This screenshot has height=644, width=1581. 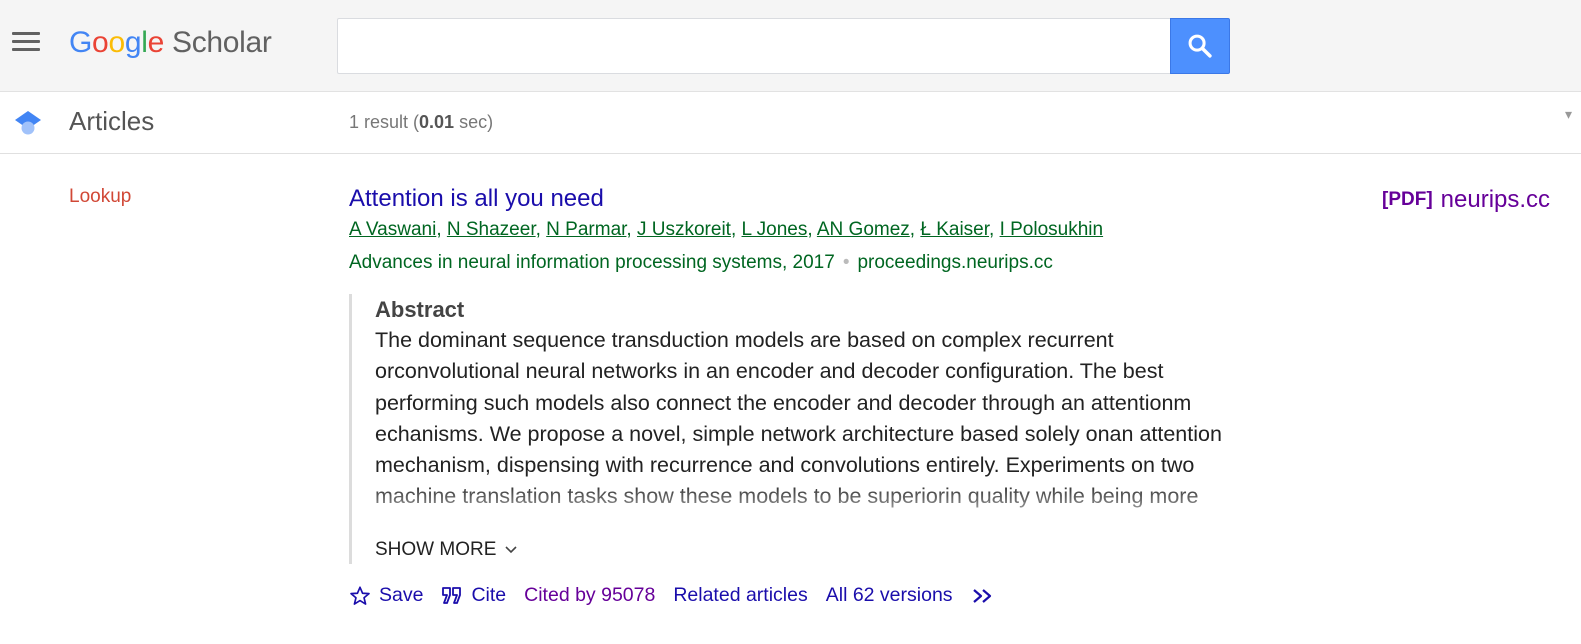 What do you see at coordinates (100, 197) in the screenshot?
I see `sidebar-item-lookup: Lookup` at bounding box center [100, 197].